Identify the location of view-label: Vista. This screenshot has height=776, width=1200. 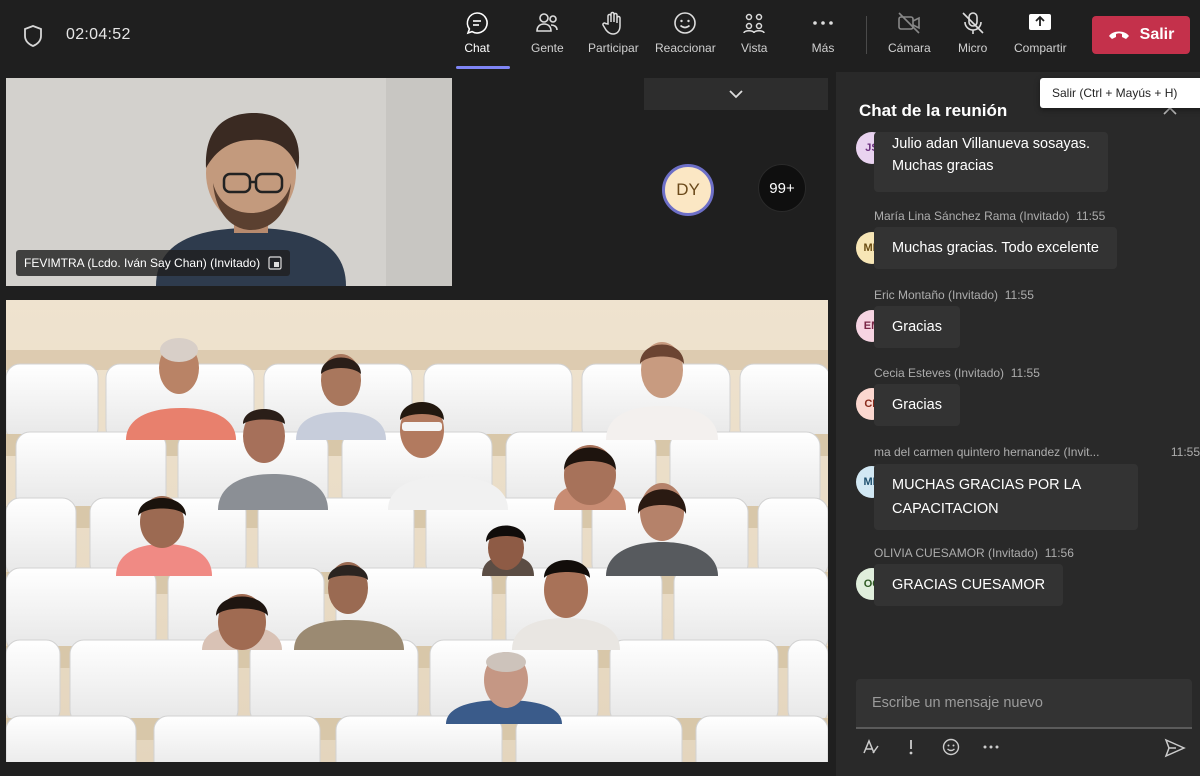
(754, 48).